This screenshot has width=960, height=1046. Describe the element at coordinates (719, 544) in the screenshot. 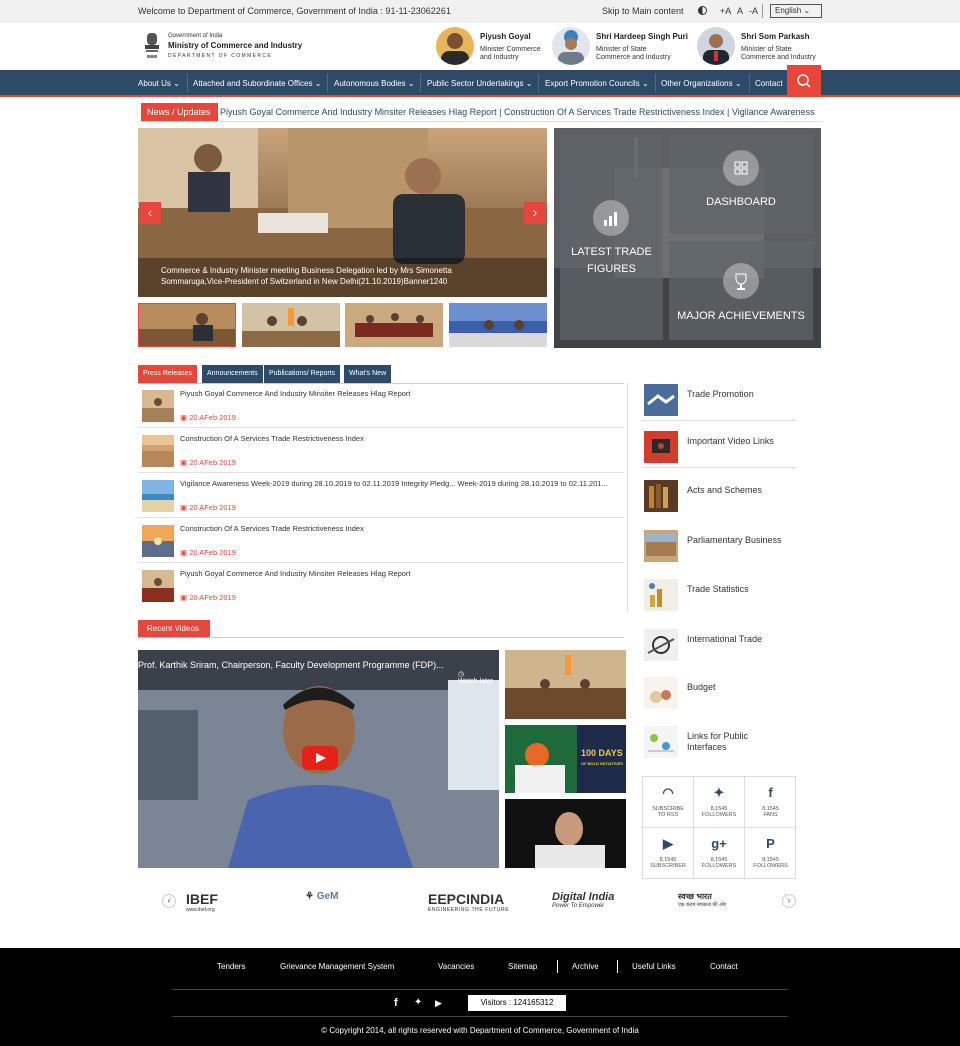

I see `sidebar-item-parliamentary-business: Parliamentary Business` at that location.